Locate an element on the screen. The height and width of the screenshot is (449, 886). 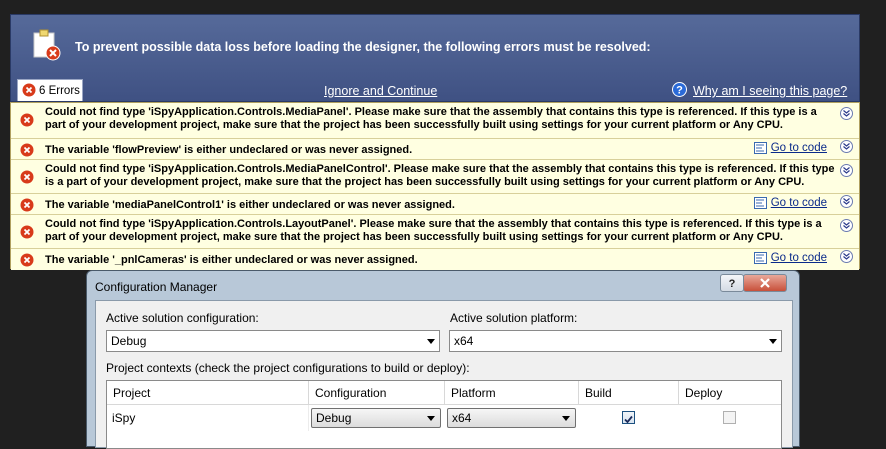
column-header-build: Build is located at coordinates (629, 393).